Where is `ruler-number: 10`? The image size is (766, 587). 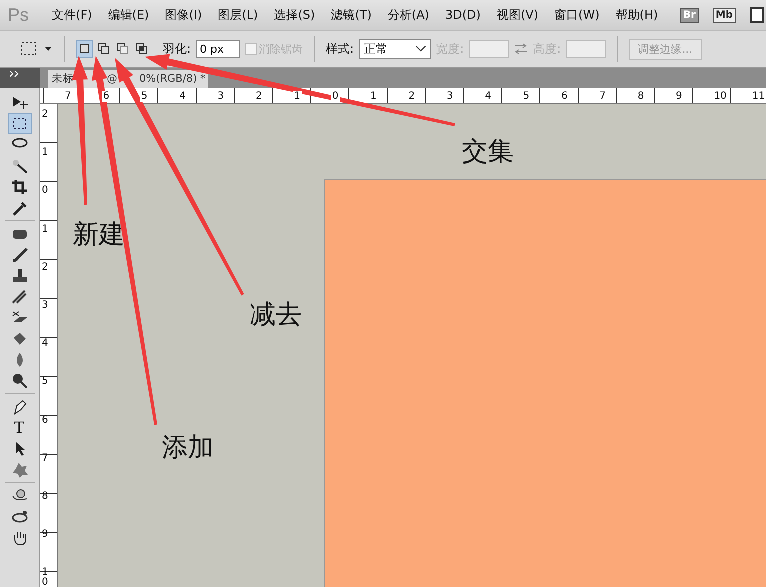
ruler-number: 10 is located at coordinates (720, 96).